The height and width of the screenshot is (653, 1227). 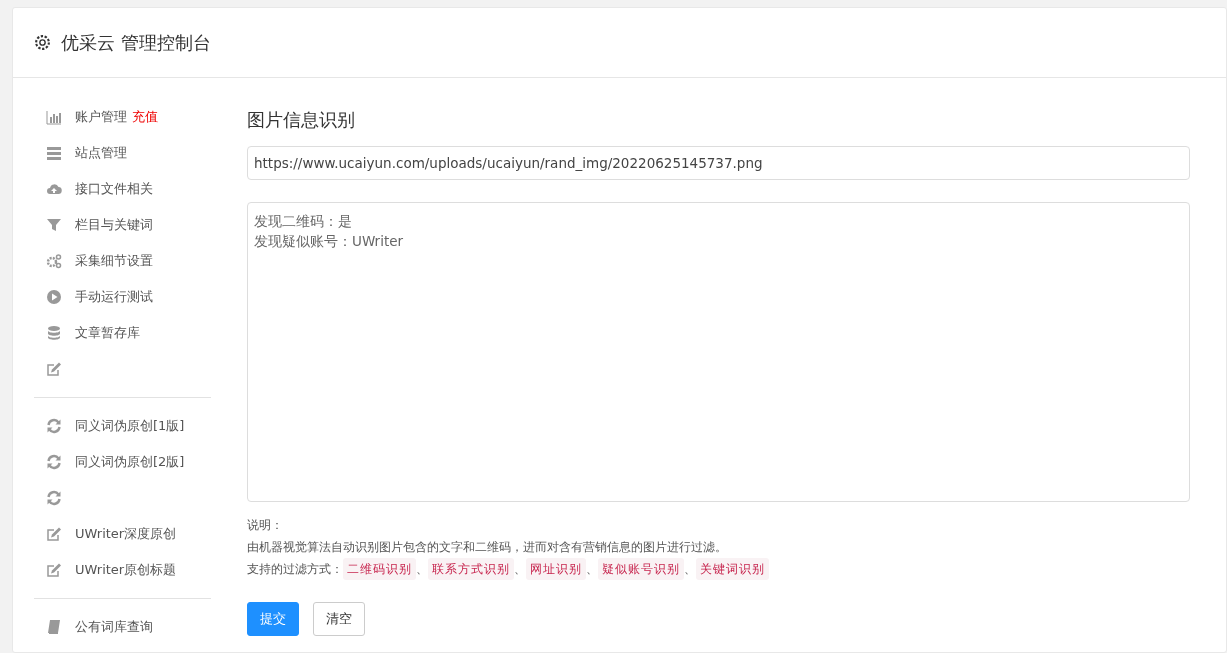 I want to click on play-icon, so click(x=54, y=297).